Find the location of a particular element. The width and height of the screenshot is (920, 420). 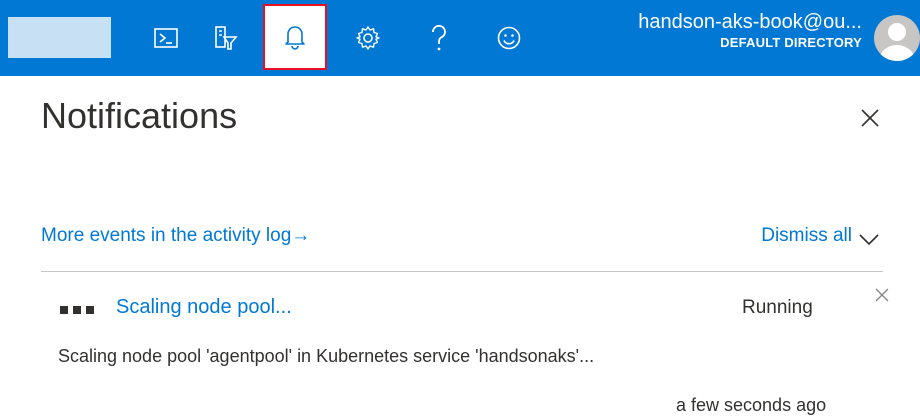

bell-icon is located at coordinates (295, 38).